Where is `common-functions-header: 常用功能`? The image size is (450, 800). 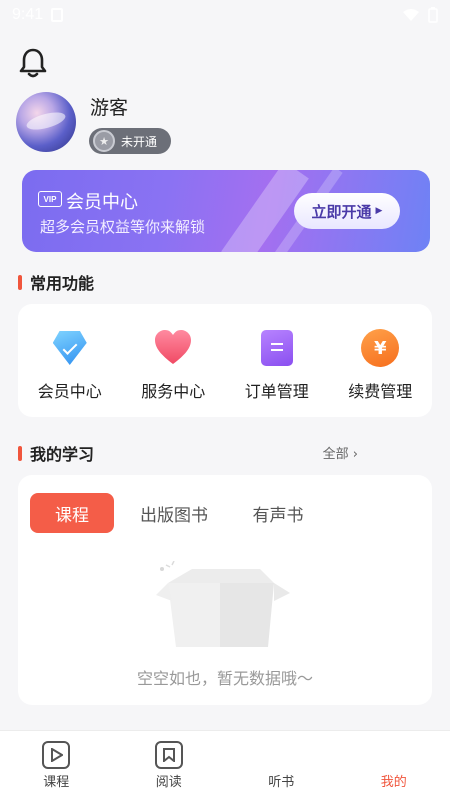
common-functions-header: 常用功能 is located at coordinates (56, 282).